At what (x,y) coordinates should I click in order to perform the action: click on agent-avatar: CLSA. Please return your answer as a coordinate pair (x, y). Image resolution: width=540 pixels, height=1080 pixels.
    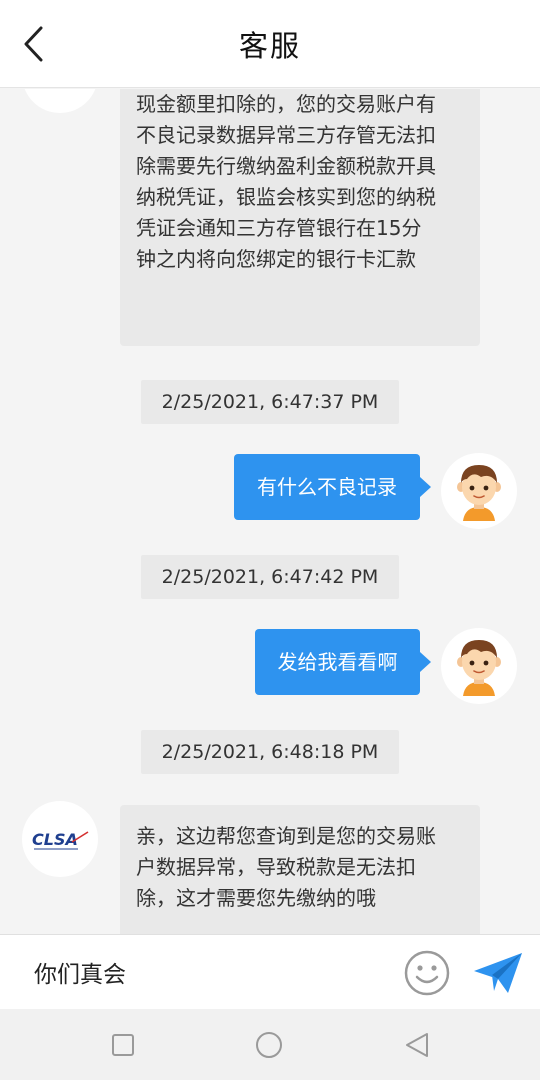
    Looking at the image, I should click on (60, 839).